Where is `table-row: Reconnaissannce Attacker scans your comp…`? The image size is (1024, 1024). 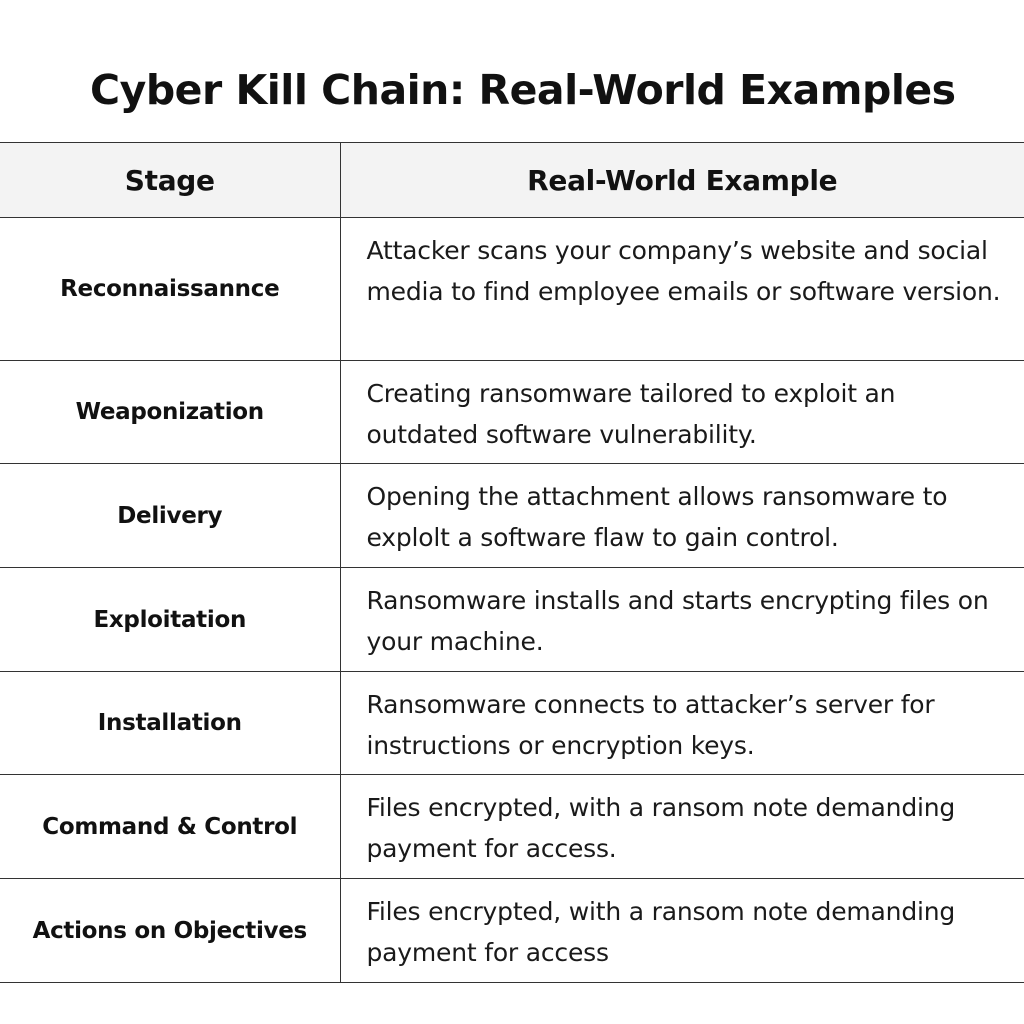
table-row: Reconnaissannce Attacker scans your comp… is located at coordinates (512, 289).